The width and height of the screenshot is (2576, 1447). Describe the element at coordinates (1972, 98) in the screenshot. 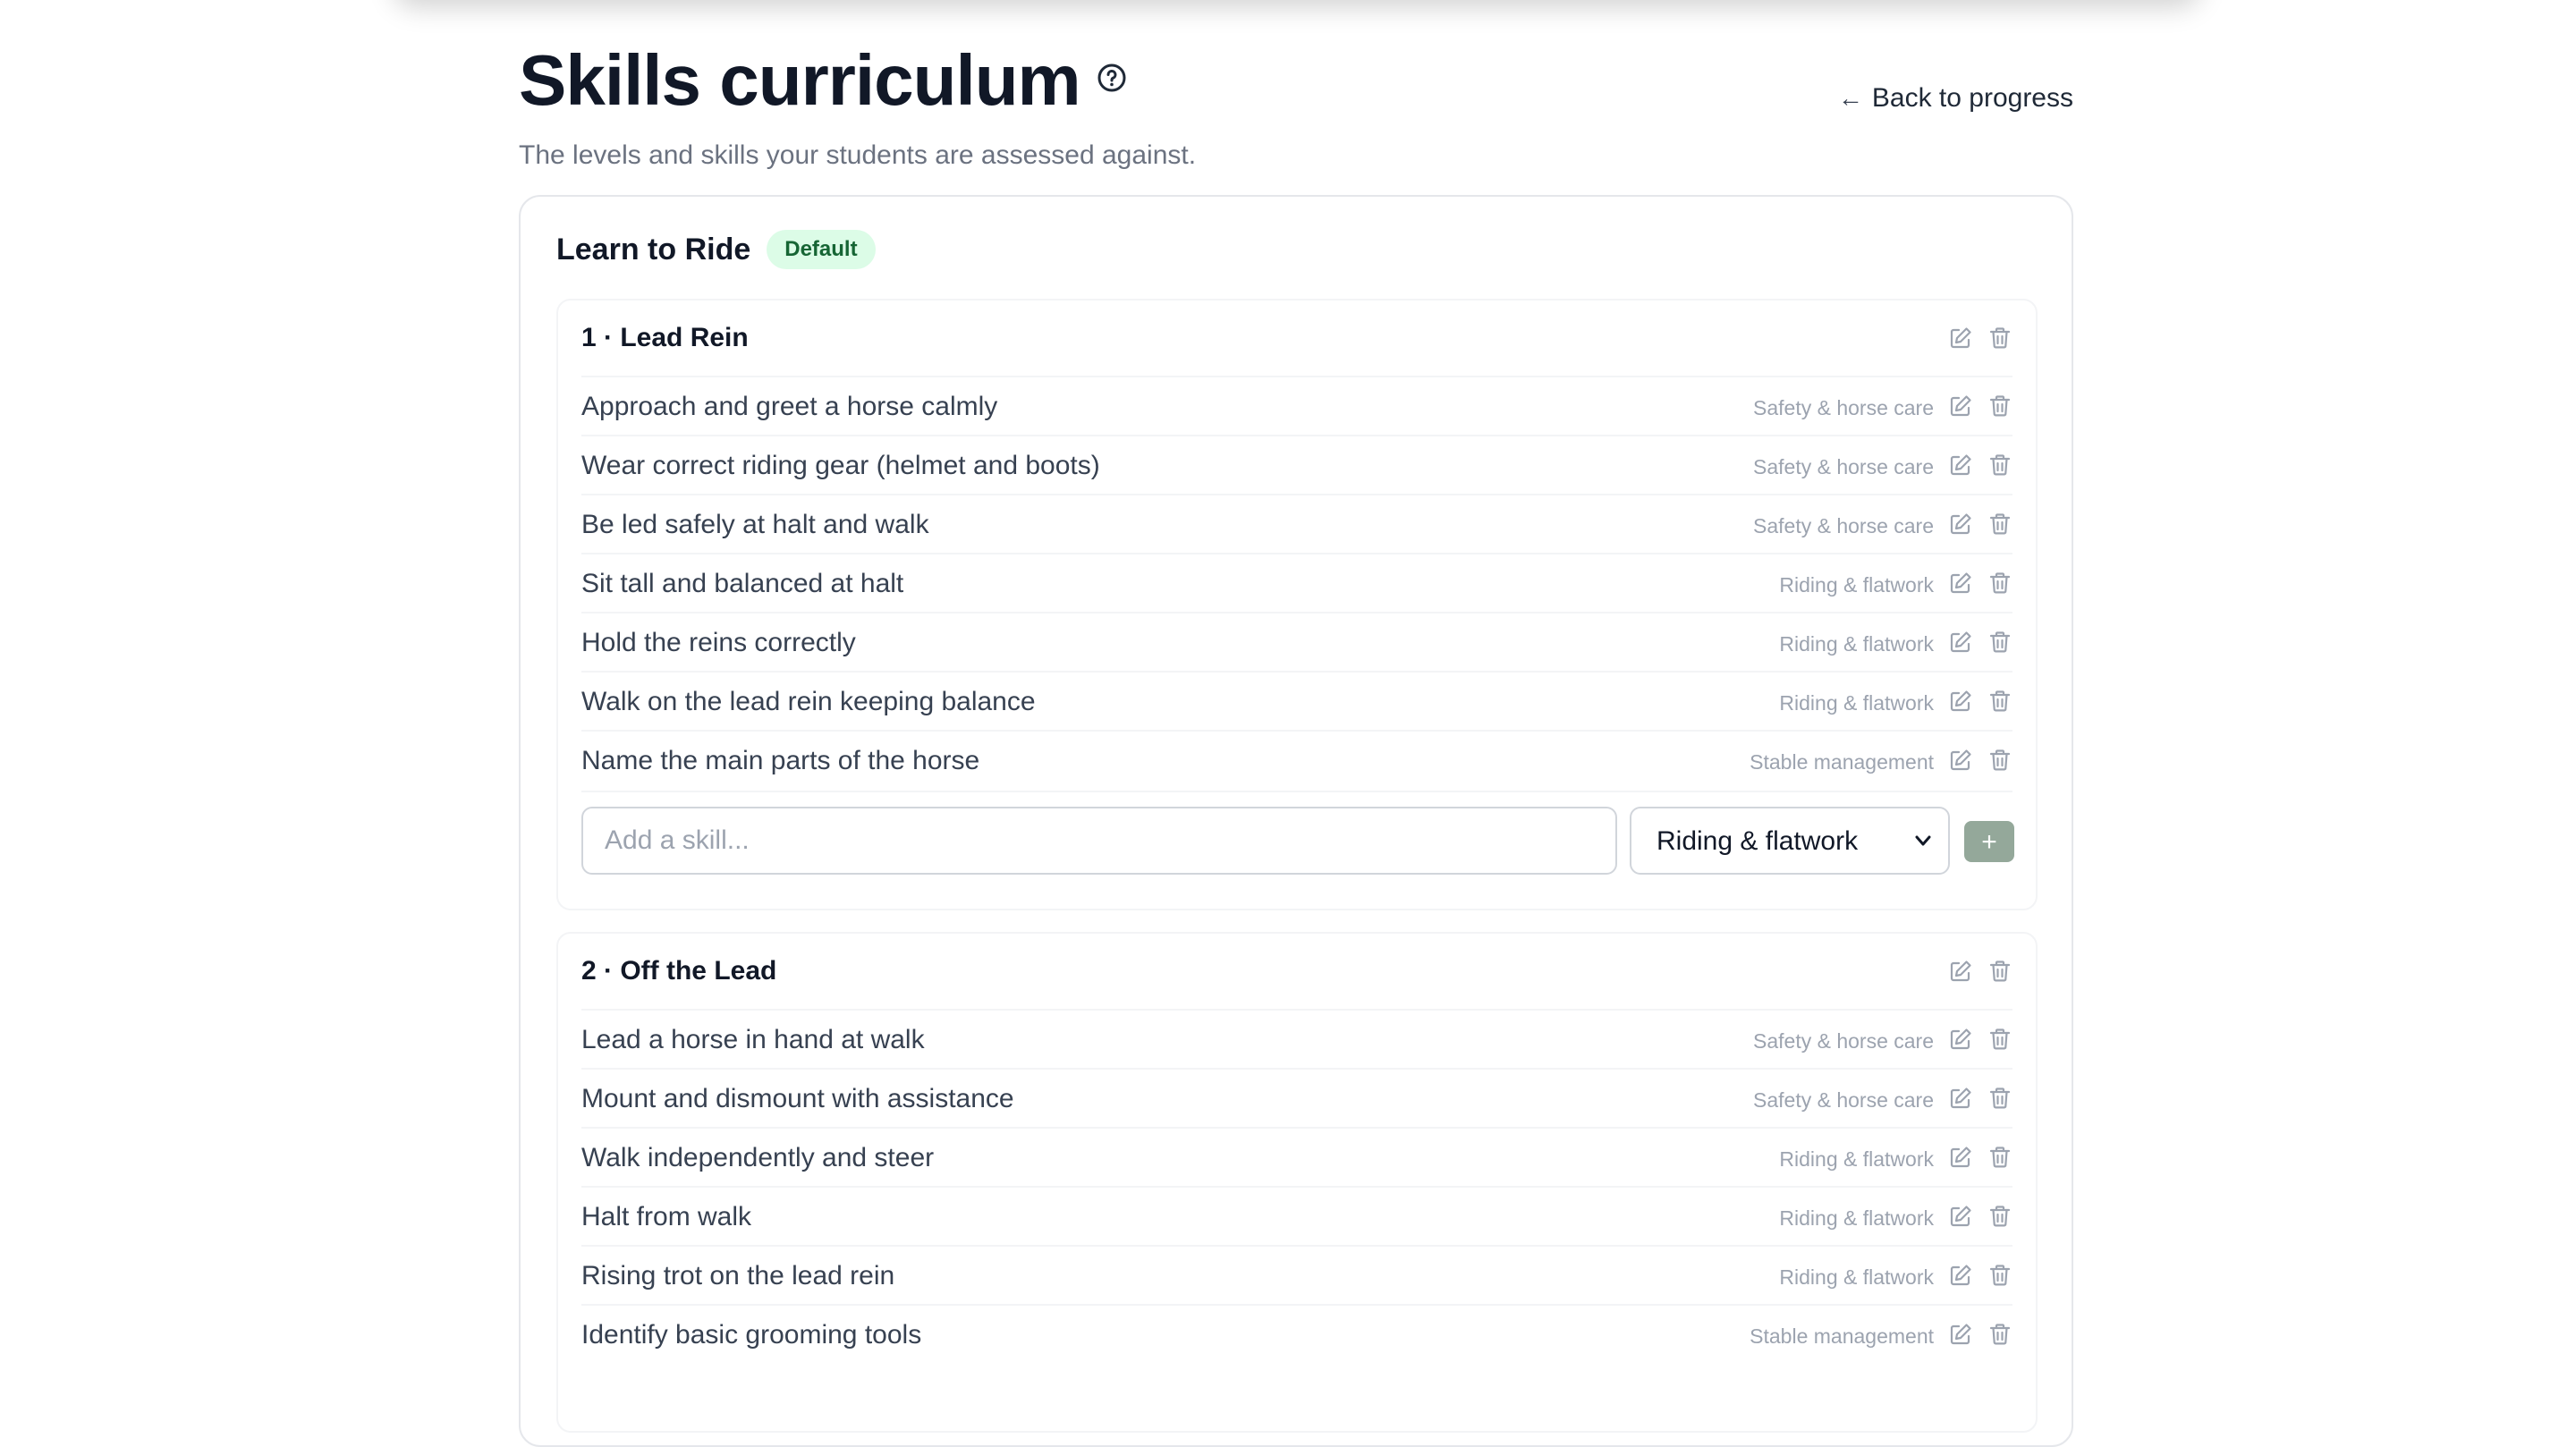

I see `back-link-label: Back to progress` at that location.